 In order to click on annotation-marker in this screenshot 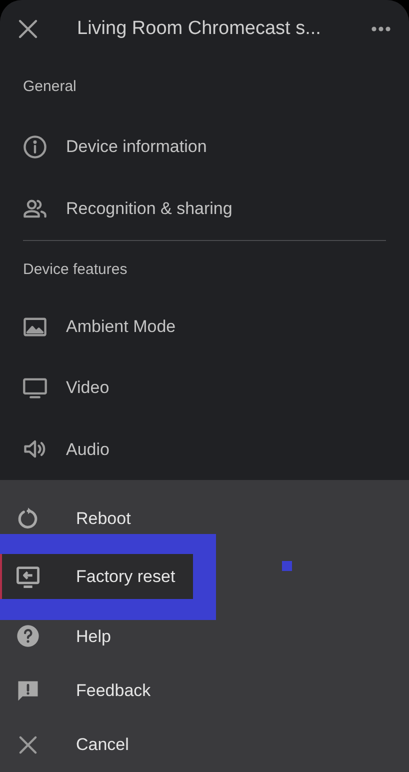, I will do `click(287, 566)`.